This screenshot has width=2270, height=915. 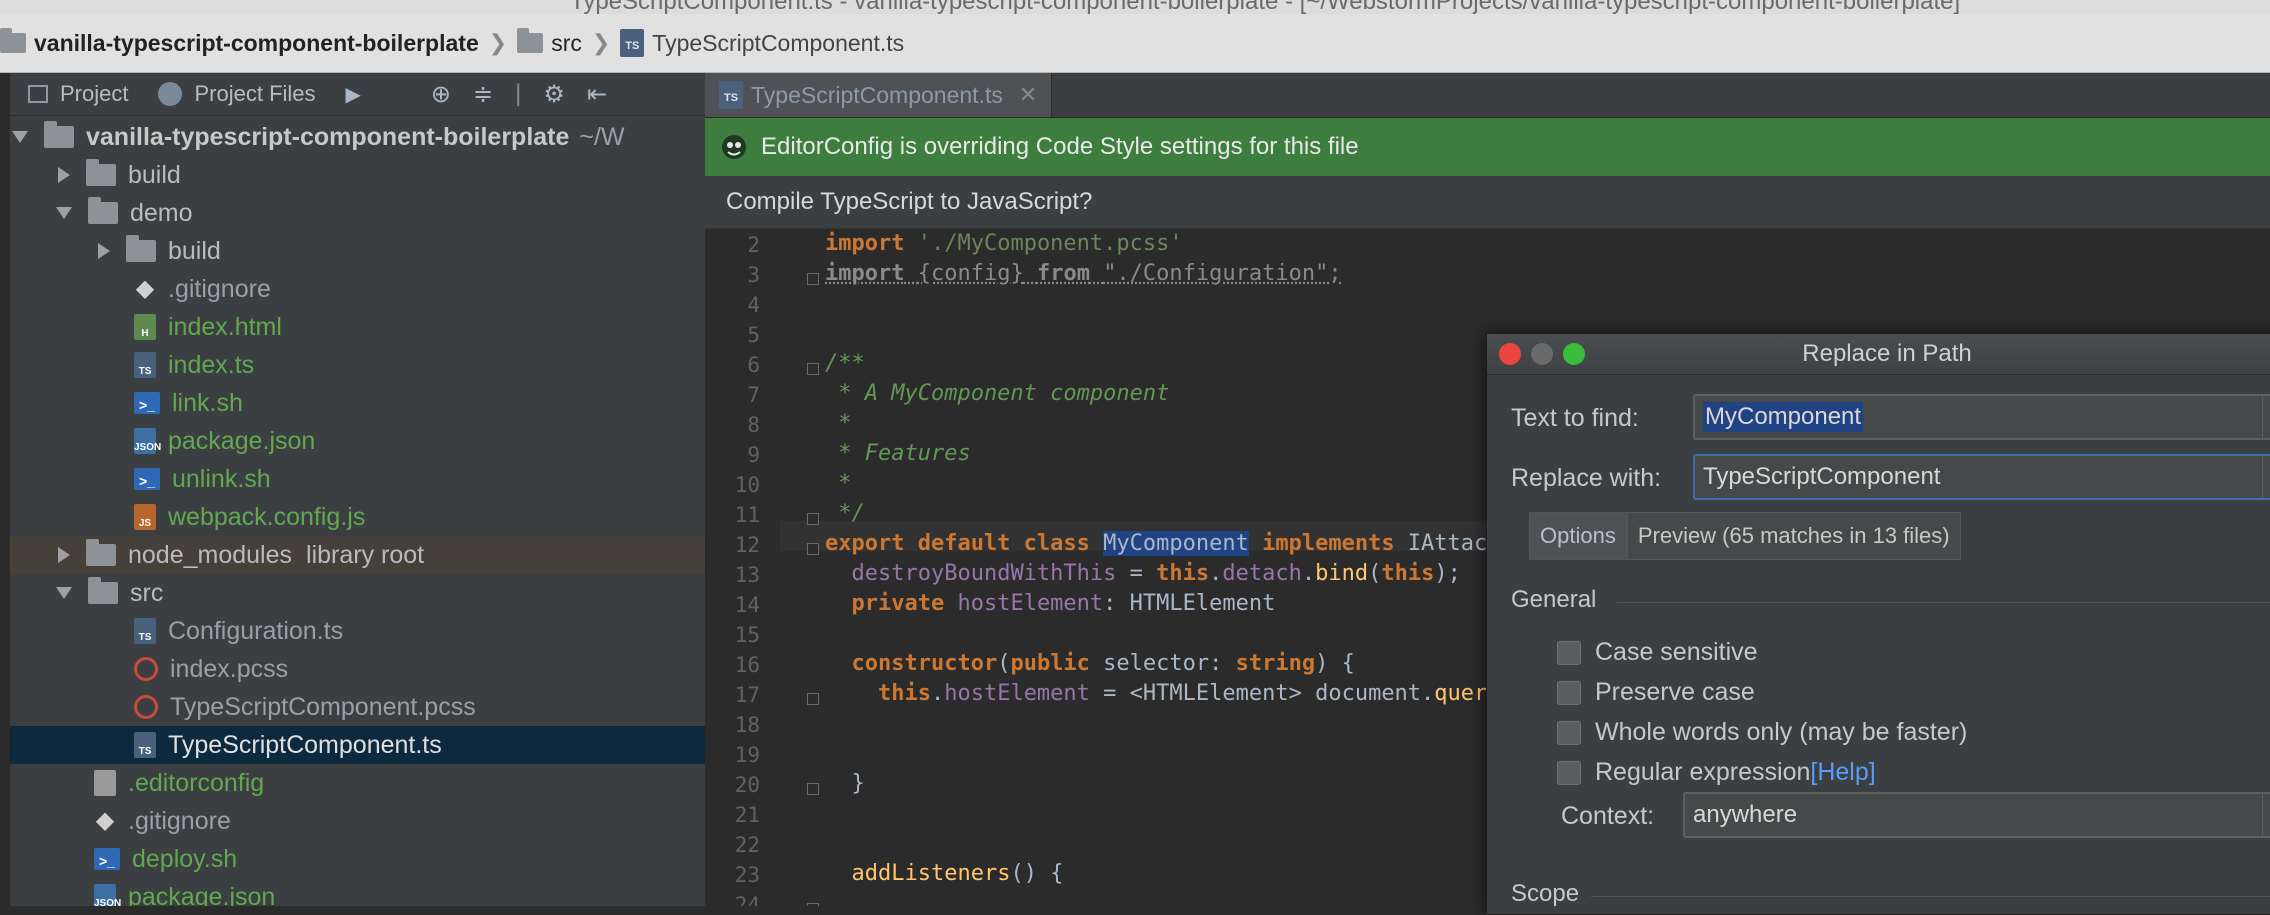 What do you see at coordinates (1842, 772) in the screenshot?
I see `help-link: [Help]` at bounding box center [1842, 772].